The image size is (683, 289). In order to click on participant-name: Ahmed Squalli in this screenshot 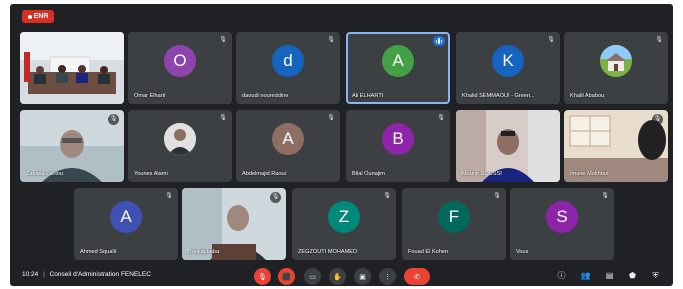, I will do `click(98, 252)`.